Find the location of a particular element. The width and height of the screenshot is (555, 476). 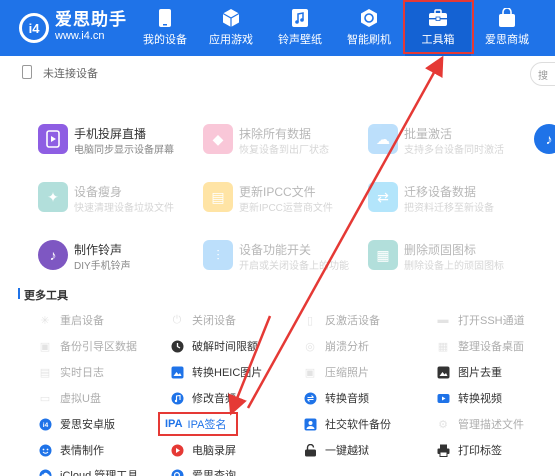

emoji-icon is located at coordinates (45, 450).